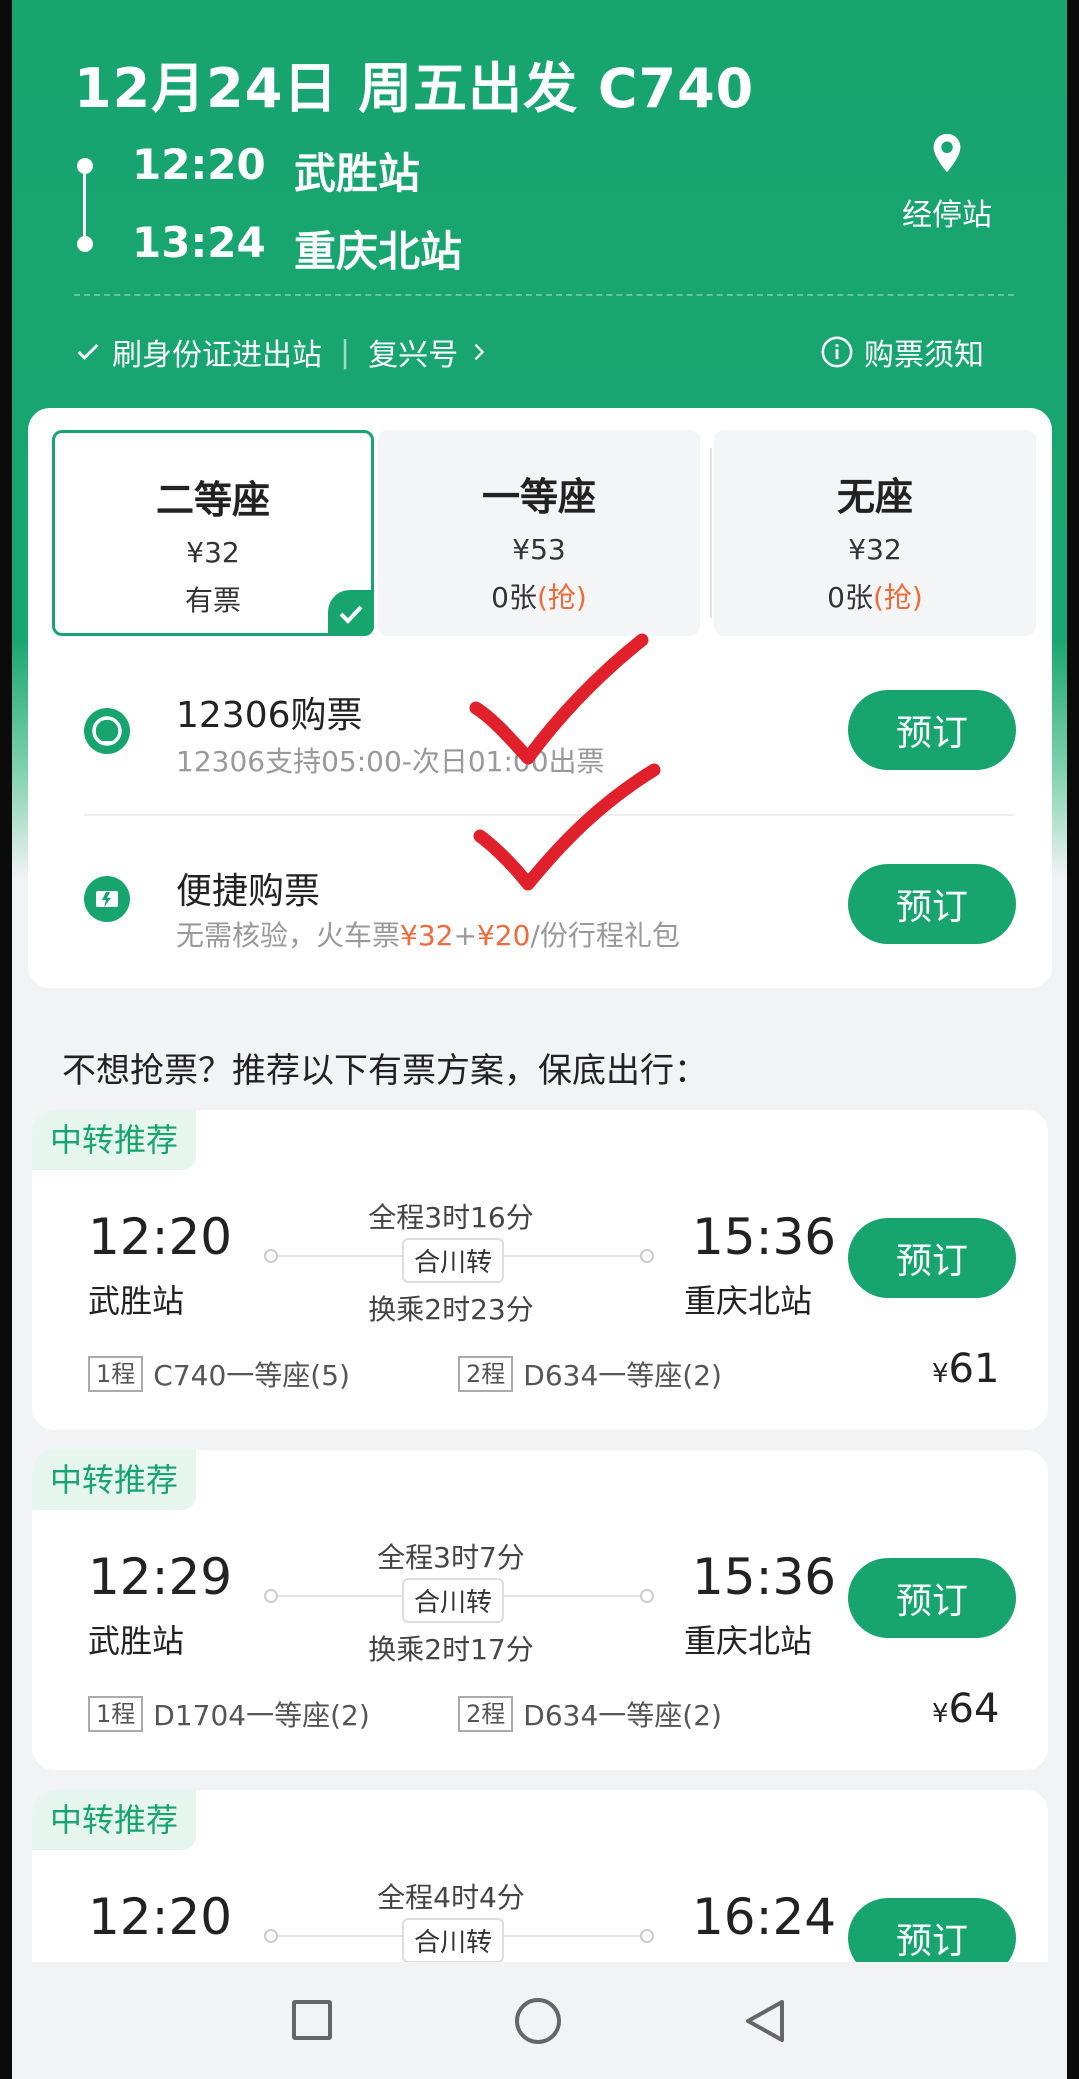  Describe the element at coordinates (261, 1715) in the screenshot. I see `leg-train: D1704一等座(2)` at that location.